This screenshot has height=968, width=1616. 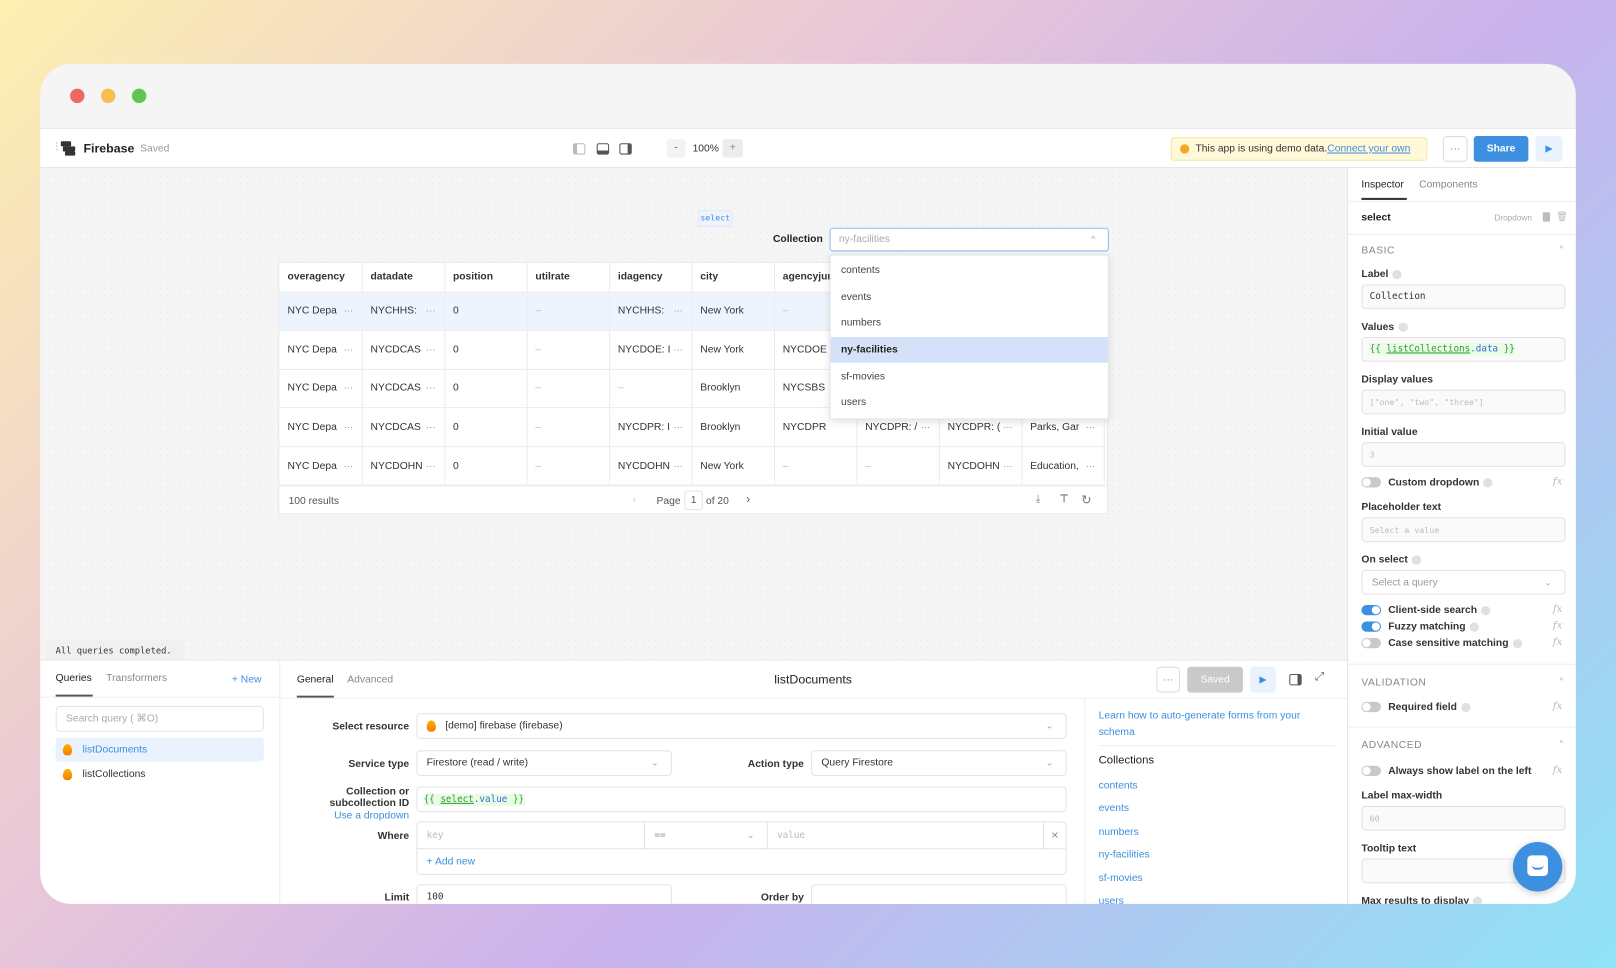 I want to click on docs-icon, so click(x=1546, y=217).